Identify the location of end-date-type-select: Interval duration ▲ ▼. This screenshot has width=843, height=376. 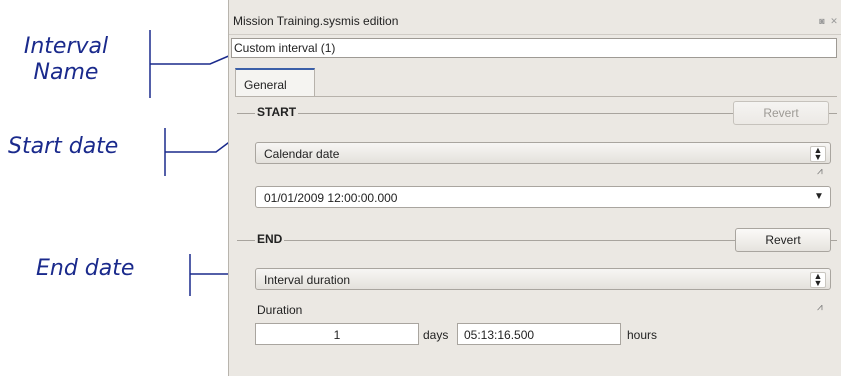
(543, 279).